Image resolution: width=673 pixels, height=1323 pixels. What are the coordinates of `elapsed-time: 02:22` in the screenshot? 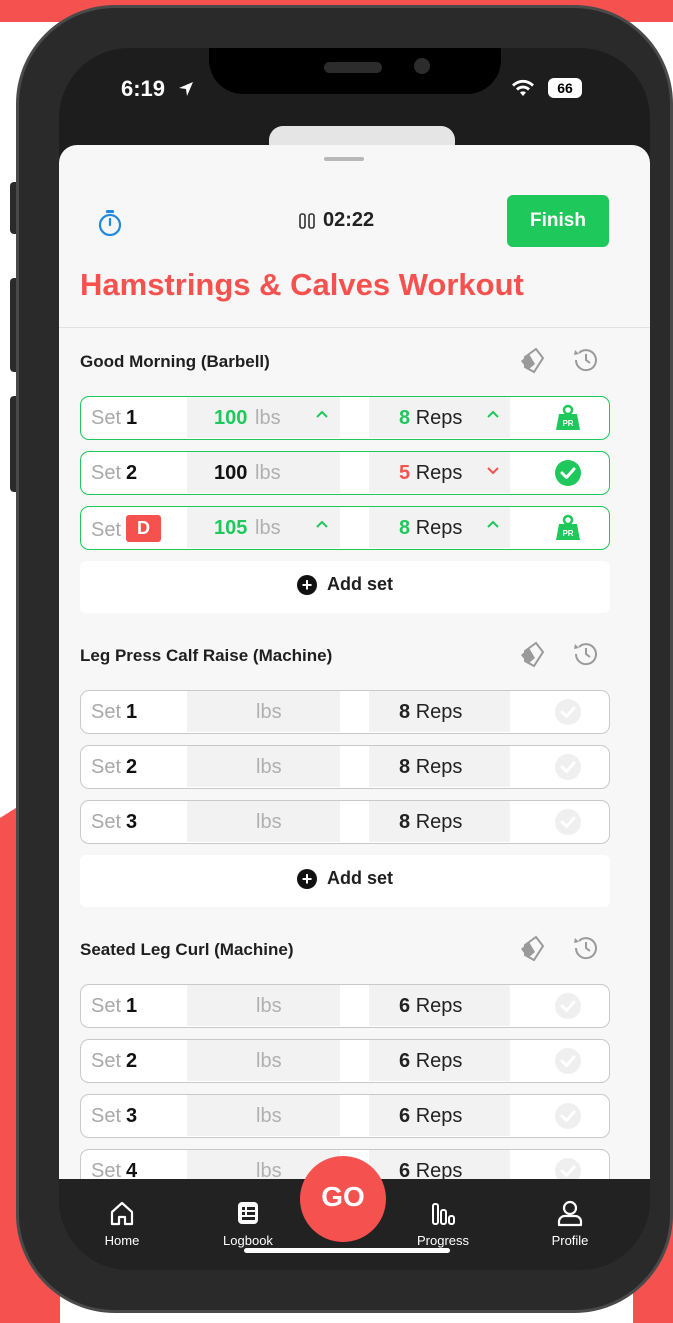 It's located at (349, 220).